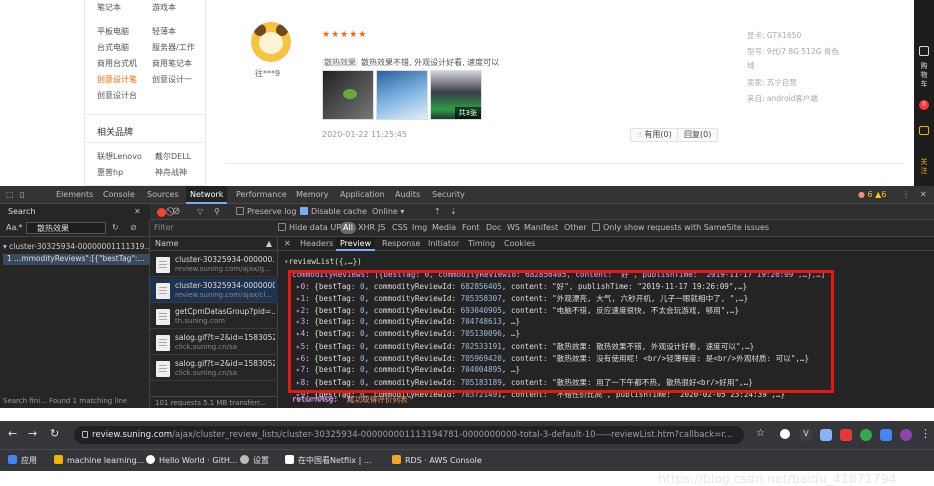 The height and width of the screenshot is (486, 934). Describe the element at coordinates (266, 212) in the screenshot. I see `preserve-log-checkbox: Preserve log` at that location.